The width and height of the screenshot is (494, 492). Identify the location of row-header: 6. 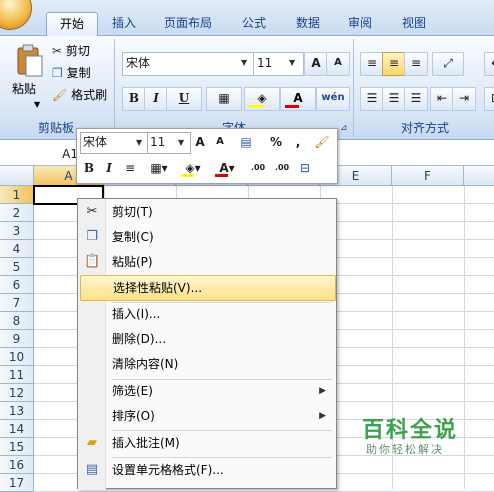
(17, 285).